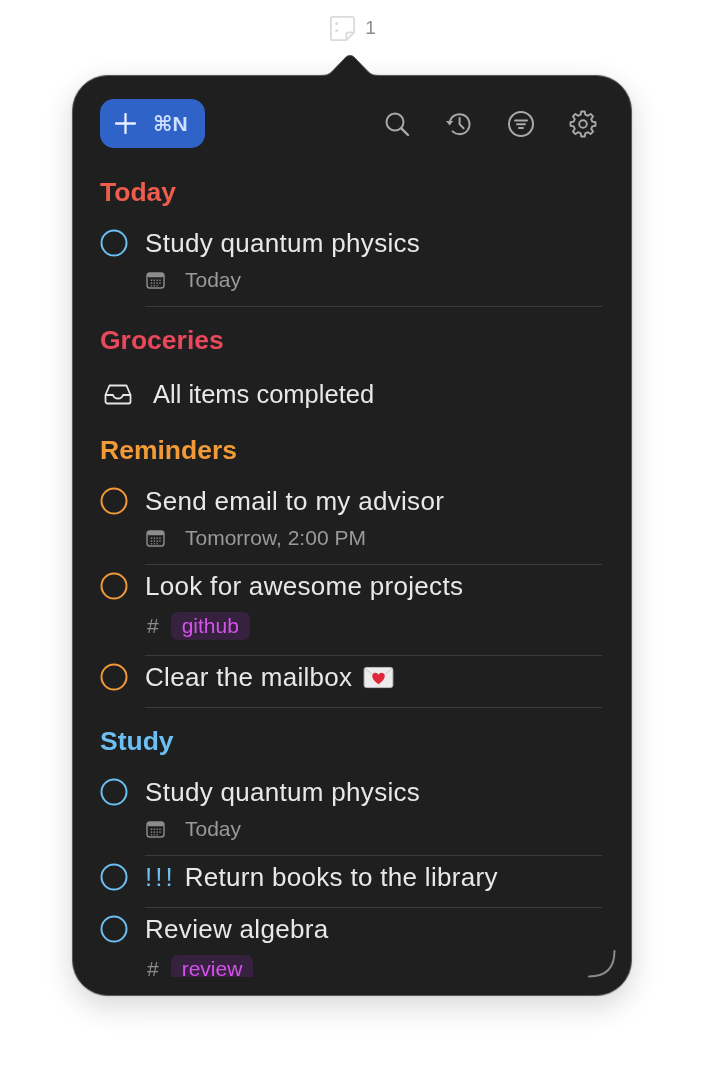 Image resolution: width=704 pixels, height=1076 pixels. I want to click on empty-list-message: All items completed, so click(264, 394).